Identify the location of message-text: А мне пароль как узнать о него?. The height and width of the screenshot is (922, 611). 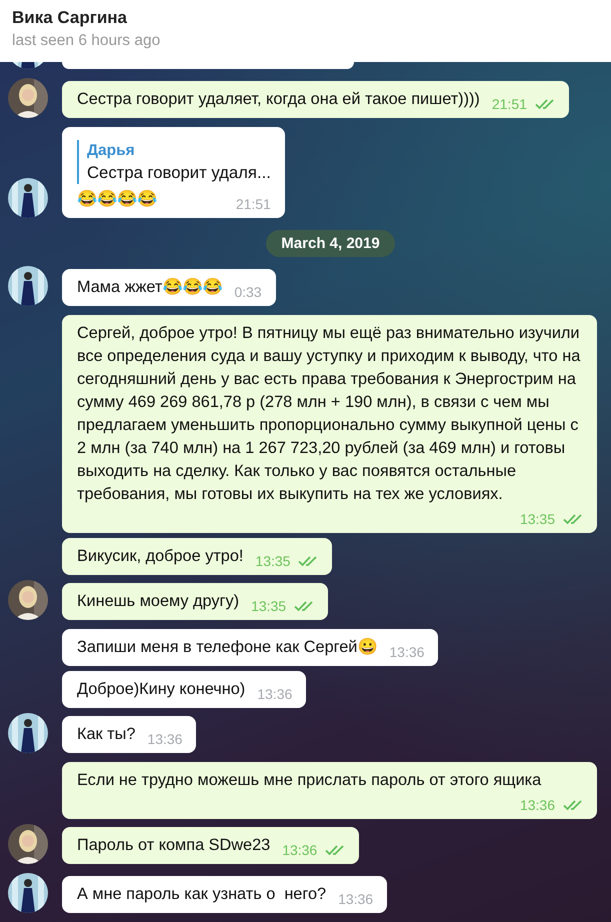
(201, 894).